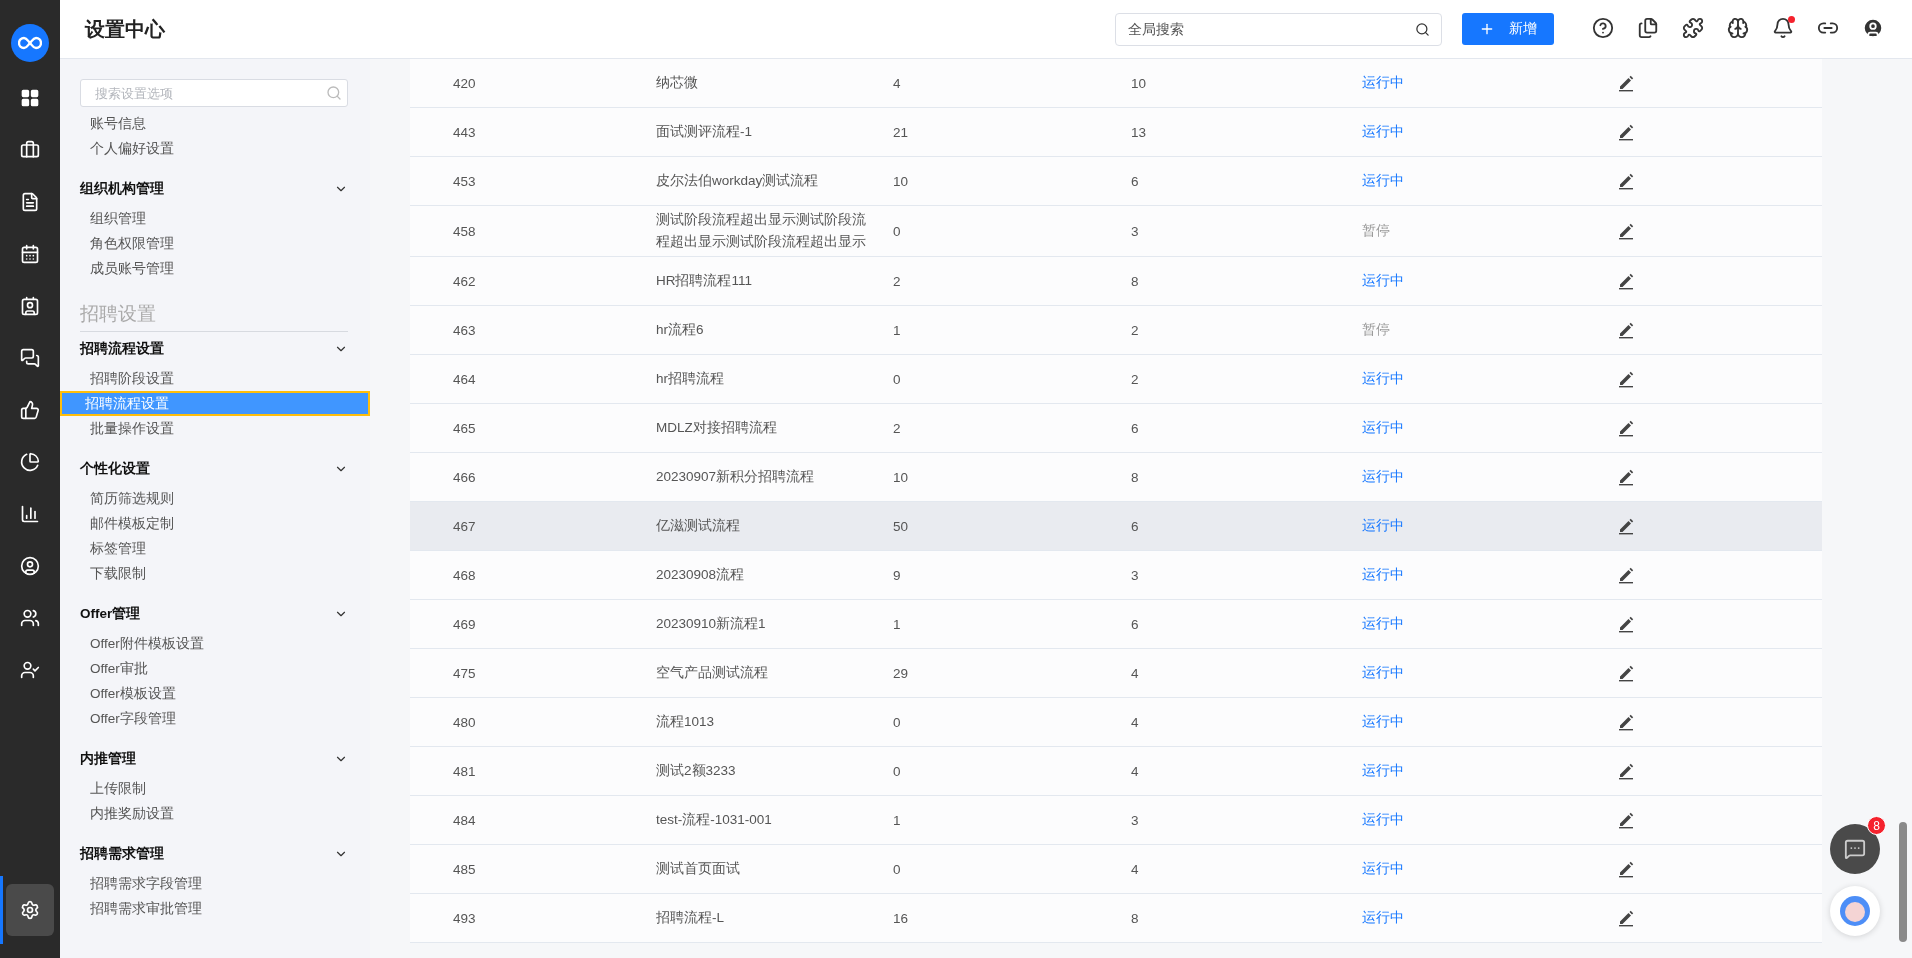 This screenshot has height=958, width=1912. What do you see at coordinates (464, 379) in the screenshot?
I see `table-cell: 464` at bounding box center [464, 379].